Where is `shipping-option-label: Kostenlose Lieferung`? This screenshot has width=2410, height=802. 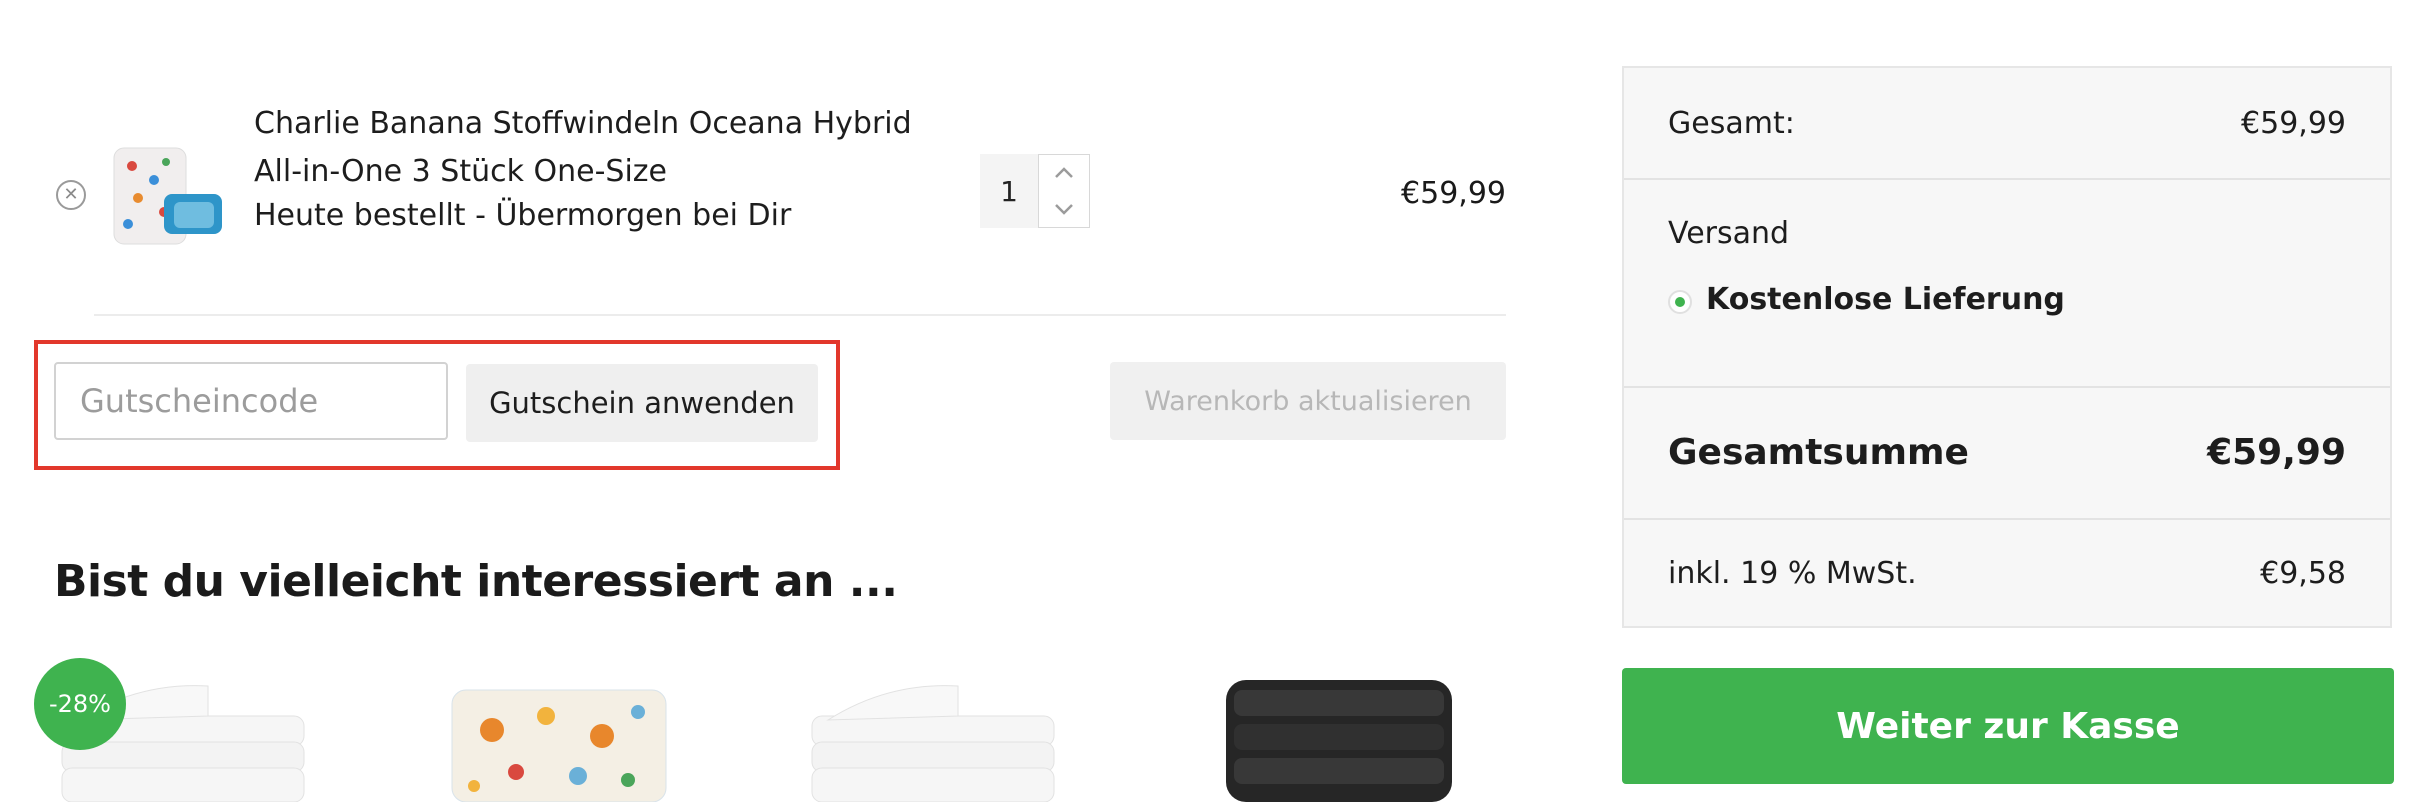
shipping-option-label: Kostenlose Lieferung is located at coordinates (1885, 299).